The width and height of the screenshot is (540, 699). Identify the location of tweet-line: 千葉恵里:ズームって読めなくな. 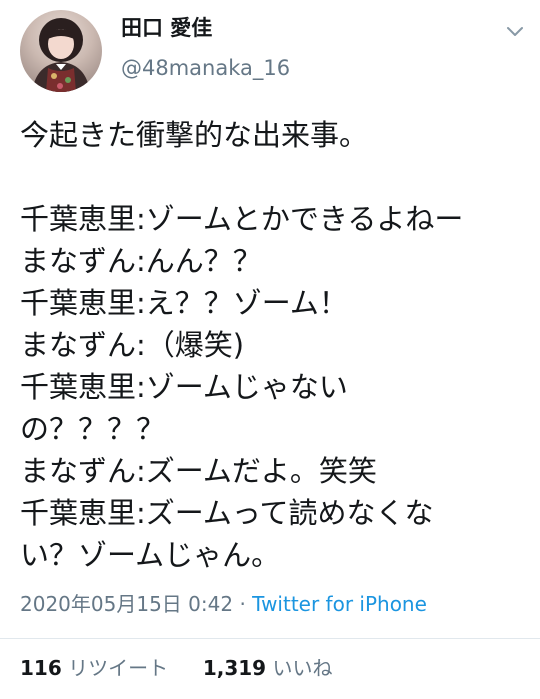
(227, 513).